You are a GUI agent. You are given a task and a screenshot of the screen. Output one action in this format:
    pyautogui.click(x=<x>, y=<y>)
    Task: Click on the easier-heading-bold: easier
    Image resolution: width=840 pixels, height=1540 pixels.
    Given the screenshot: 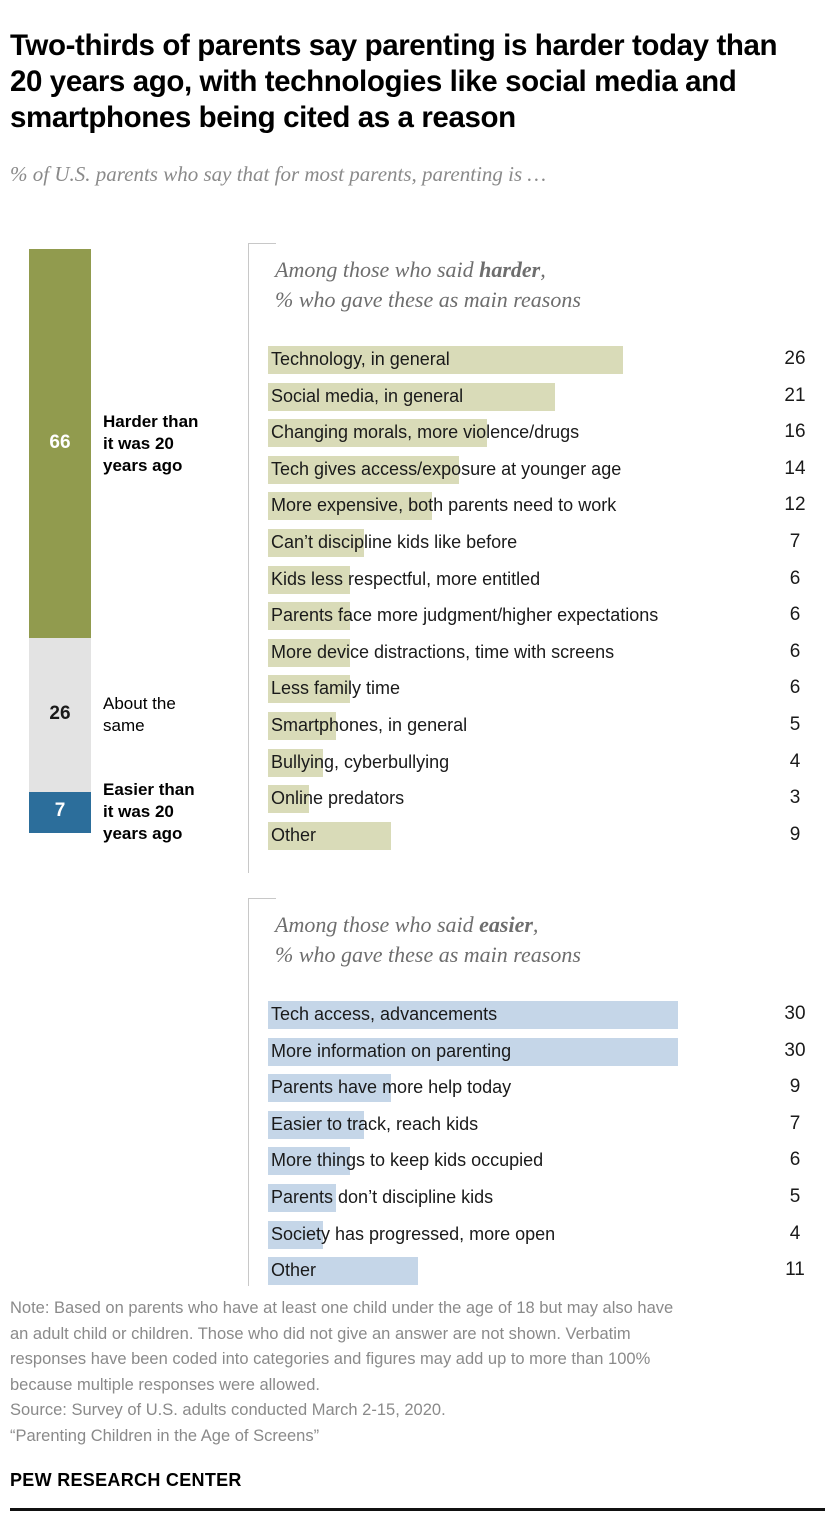 What is the action you would take?
    pyautogui.click(x=506, y=924)
    